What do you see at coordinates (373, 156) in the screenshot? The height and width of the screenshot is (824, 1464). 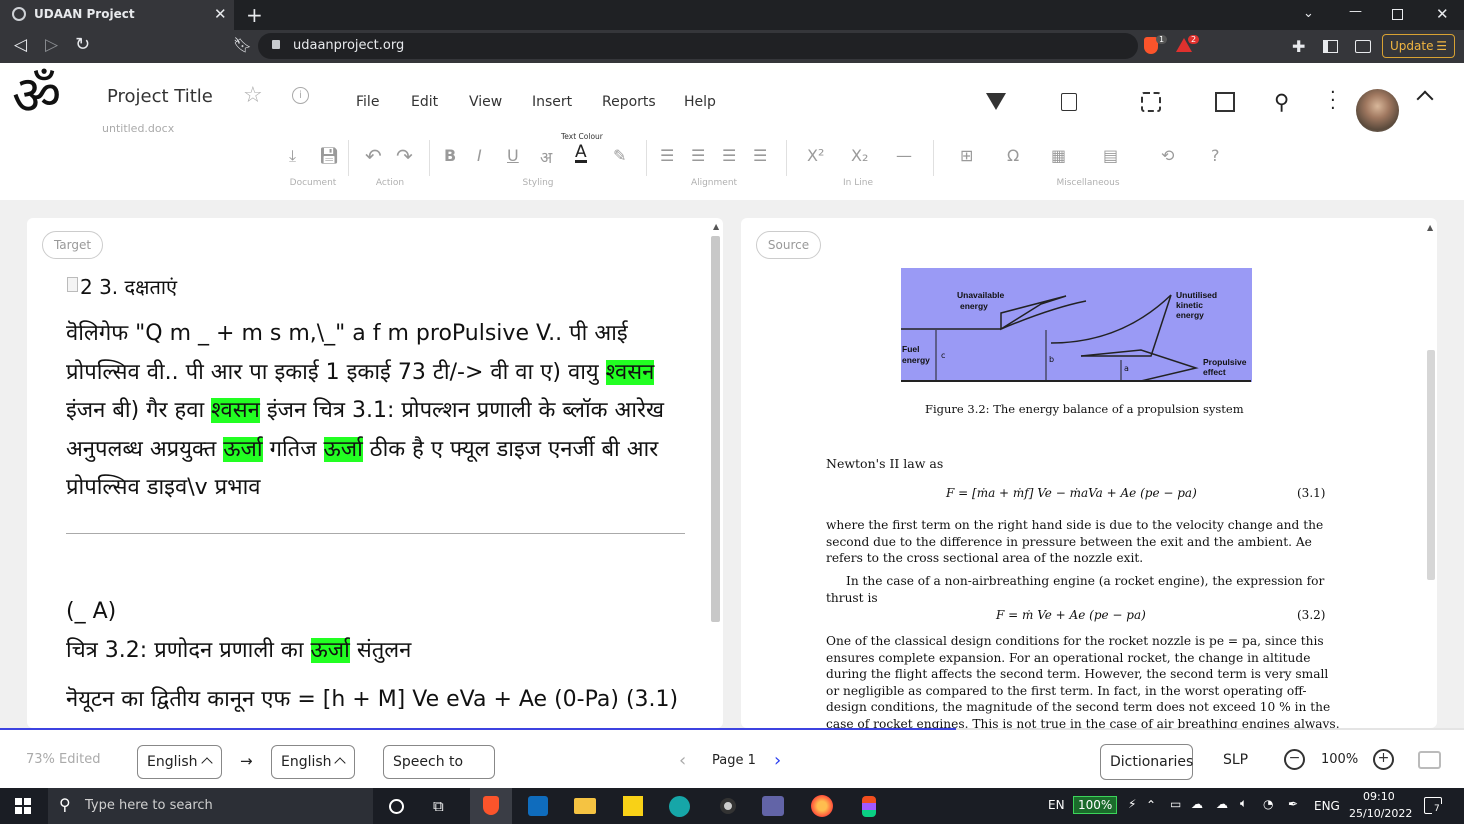 I see `undo-icon: ↶` at bounding box center [373, 156].